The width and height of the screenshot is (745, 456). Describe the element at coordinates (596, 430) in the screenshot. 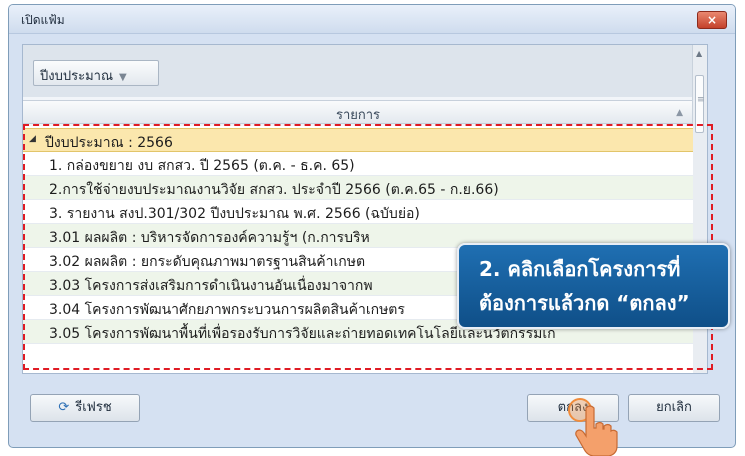

I see `pointing-hand-icon` at that location.